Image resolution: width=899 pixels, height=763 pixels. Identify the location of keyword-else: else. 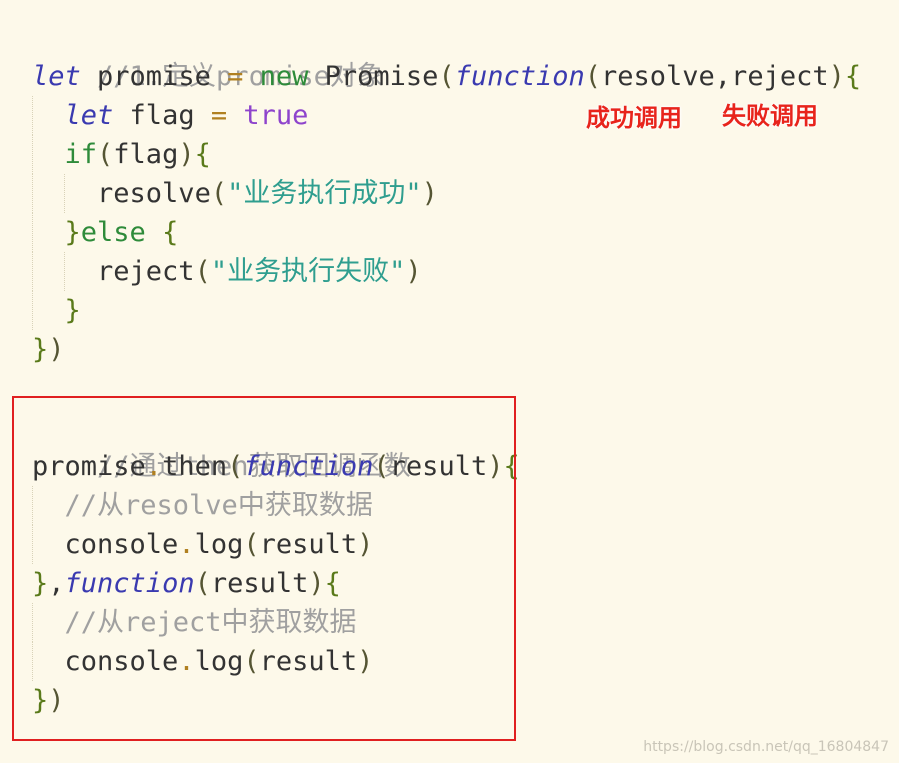
(113, 232).